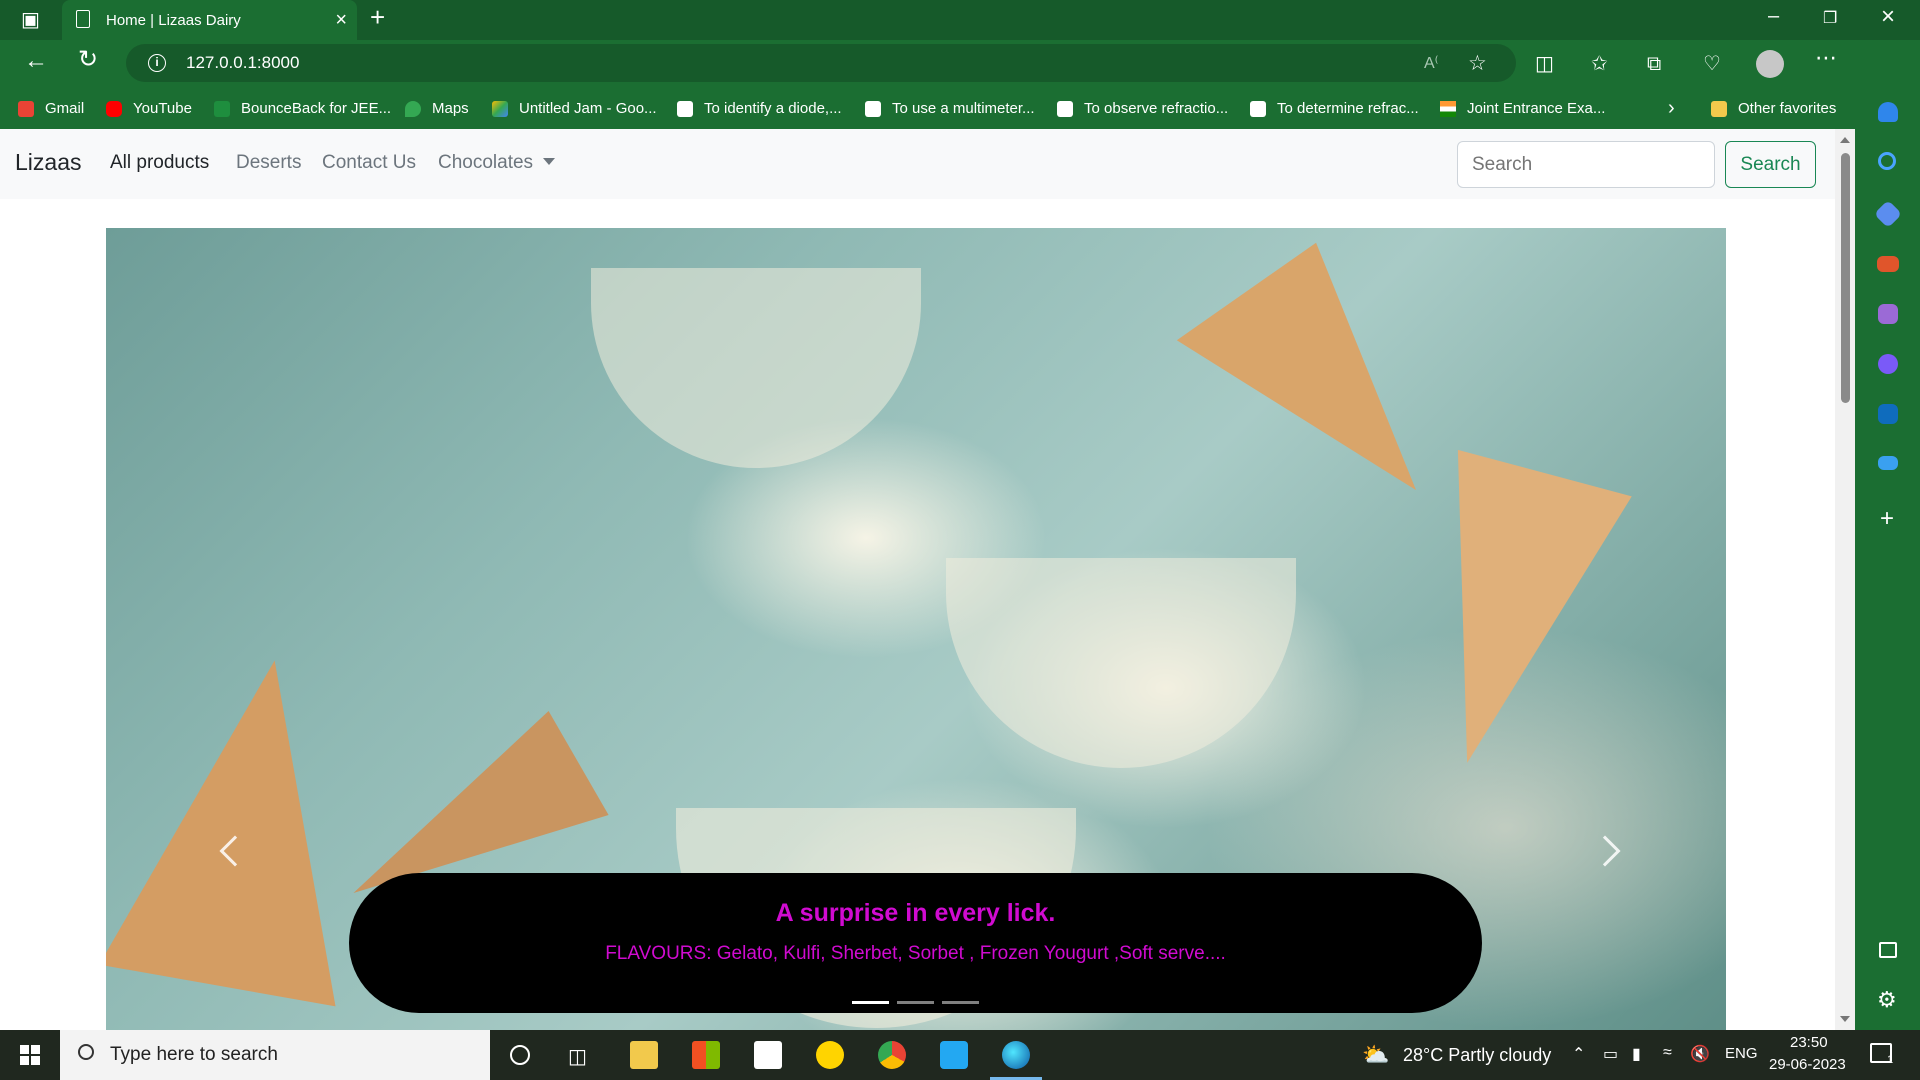  I want to click on outlook-icon, so click(1888, 414).